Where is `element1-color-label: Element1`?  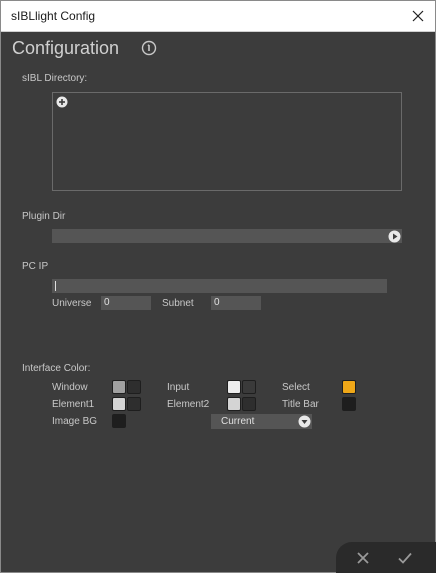
element1-color-label: Element1 is located at coordinates (73, 404).